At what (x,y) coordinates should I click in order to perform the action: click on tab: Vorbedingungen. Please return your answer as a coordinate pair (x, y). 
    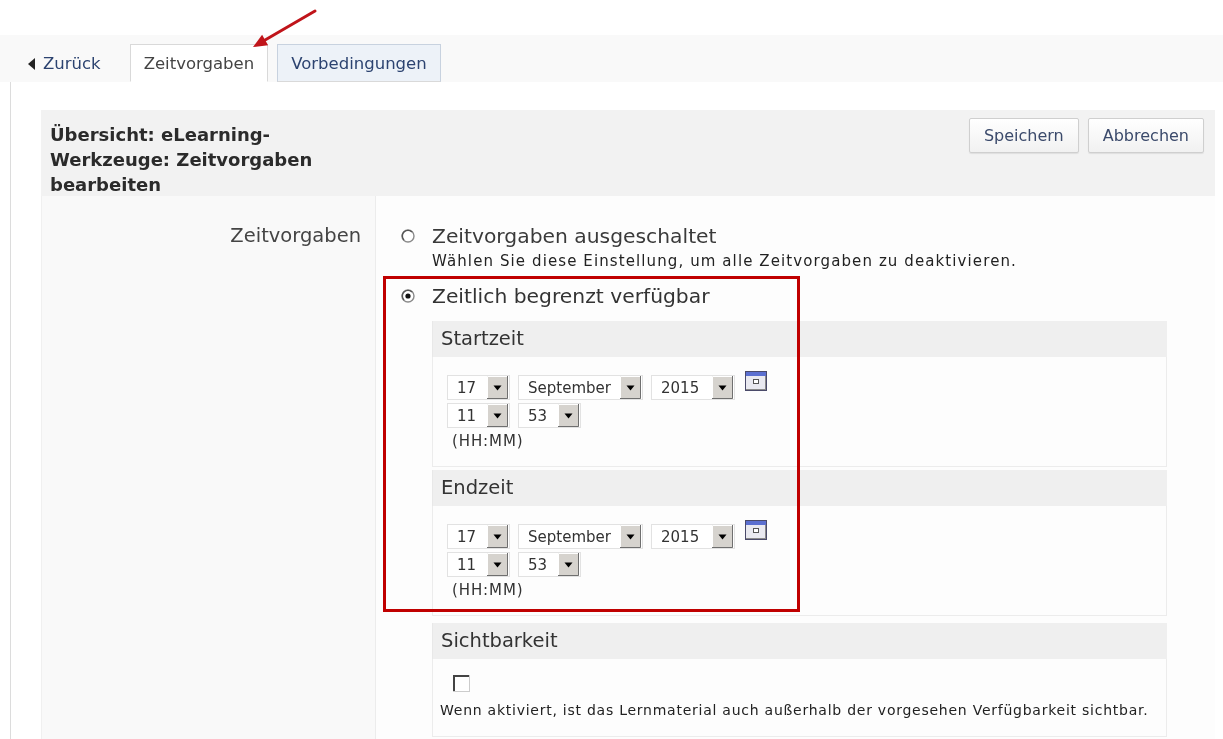
    Looking at the image, I should click on (359, 63).